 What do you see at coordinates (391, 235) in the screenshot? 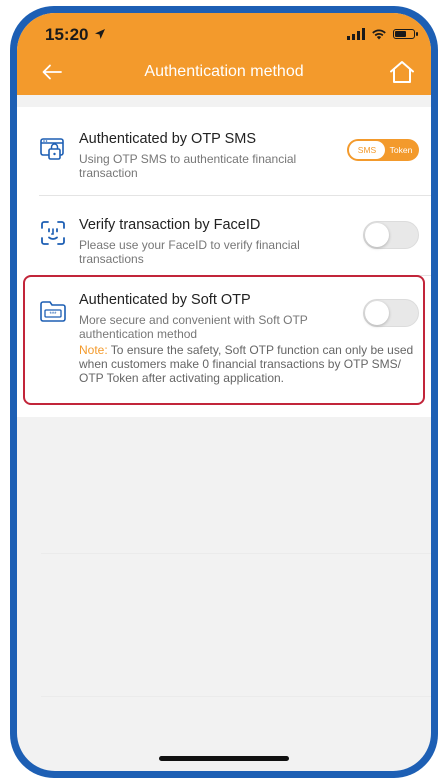
I see `faceid-toggle` at bounding box center [391, 235].